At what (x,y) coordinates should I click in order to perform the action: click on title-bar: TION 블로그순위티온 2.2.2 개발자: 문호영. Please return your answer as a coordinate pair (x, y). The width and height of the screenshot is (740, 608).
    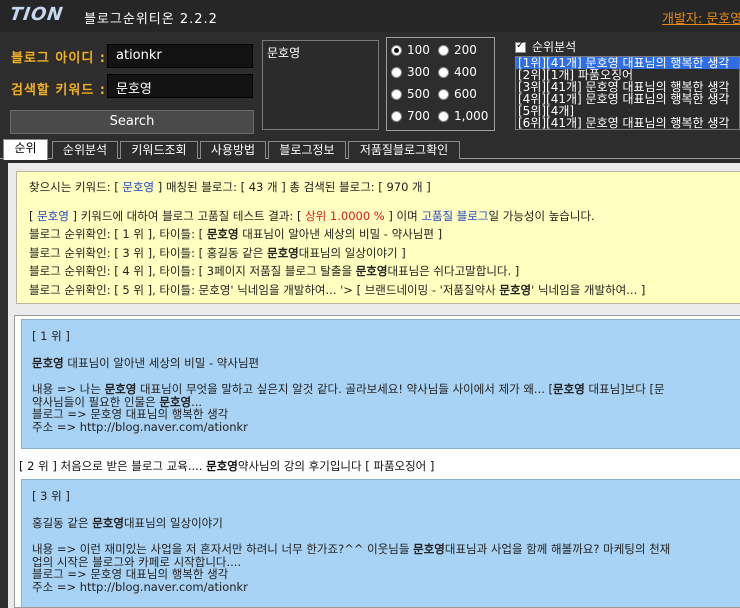
    Looking at the image, I should click on (370, 16).